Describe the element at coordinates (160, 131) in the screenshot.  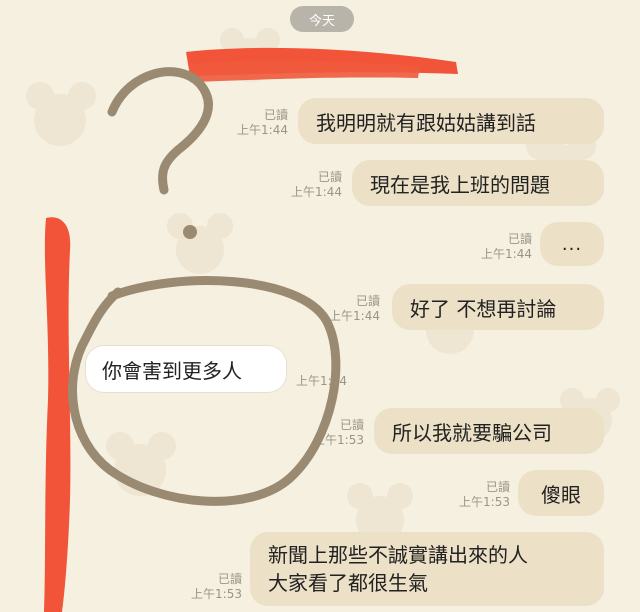
I see `question-mark` at that location.